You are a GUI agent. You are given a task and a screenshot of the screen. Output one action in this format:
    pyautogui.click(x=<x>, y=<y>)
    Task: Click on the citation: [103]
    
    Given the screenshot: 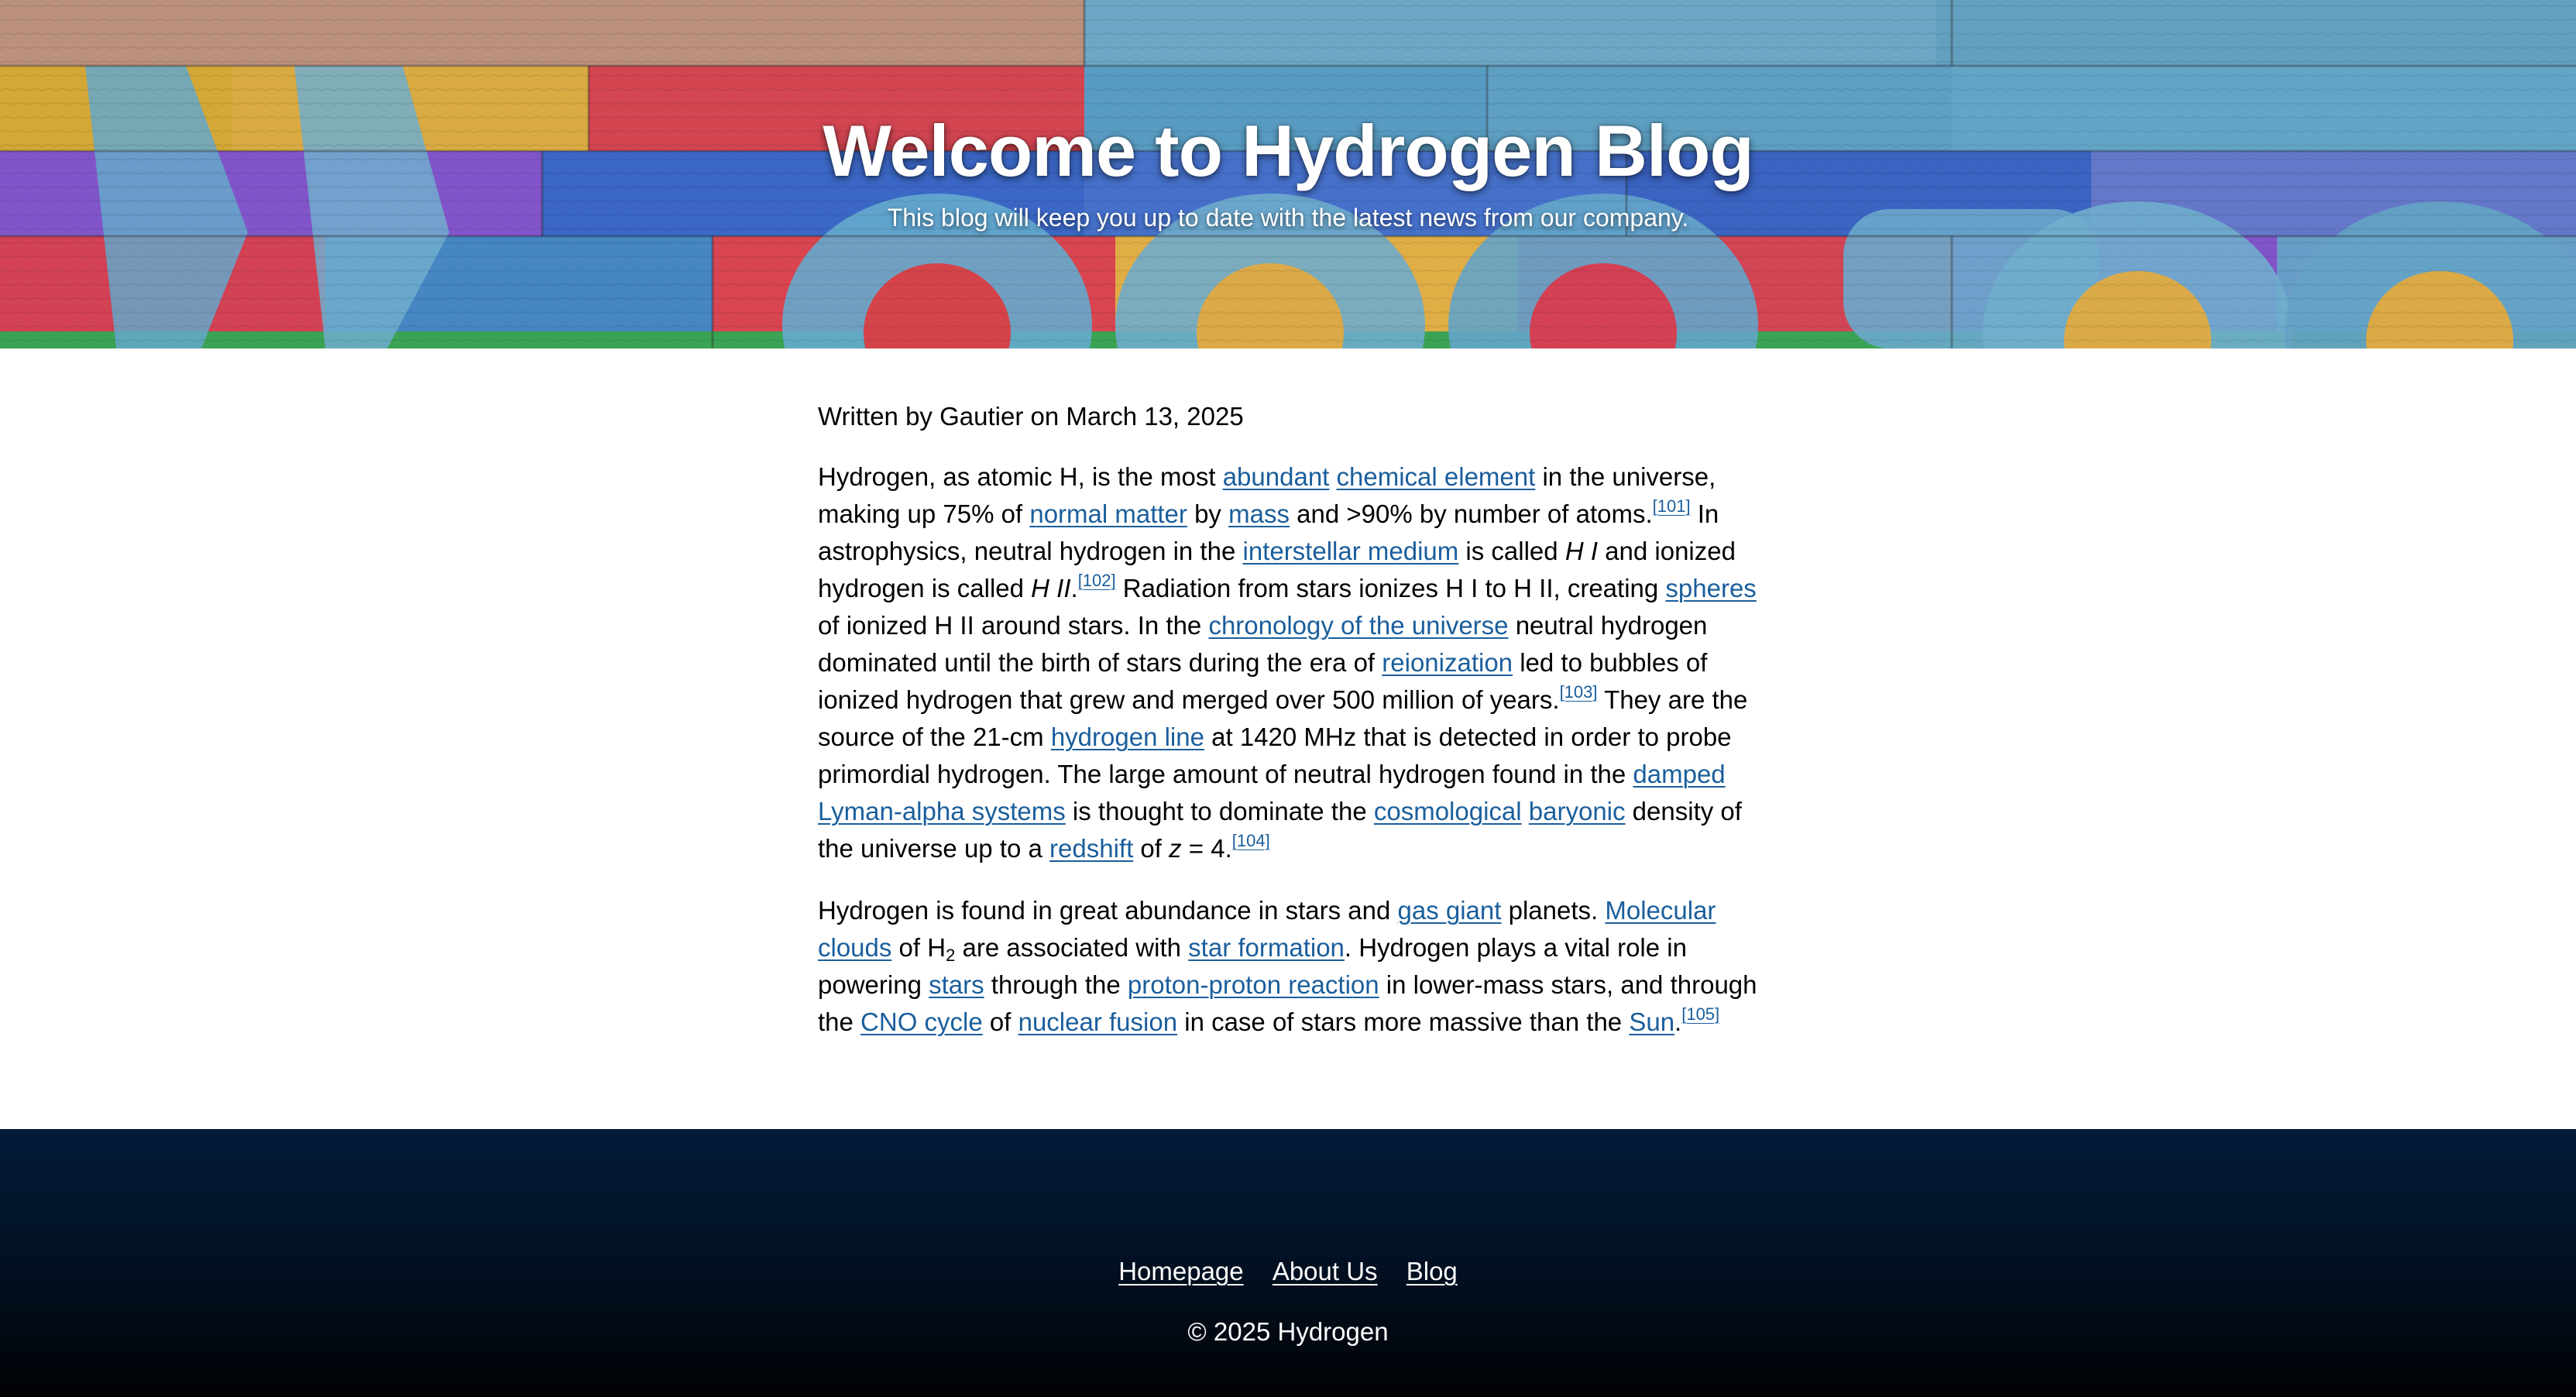 What is the action you would take?
    pyautogui.click(x=1579, y=692)
    